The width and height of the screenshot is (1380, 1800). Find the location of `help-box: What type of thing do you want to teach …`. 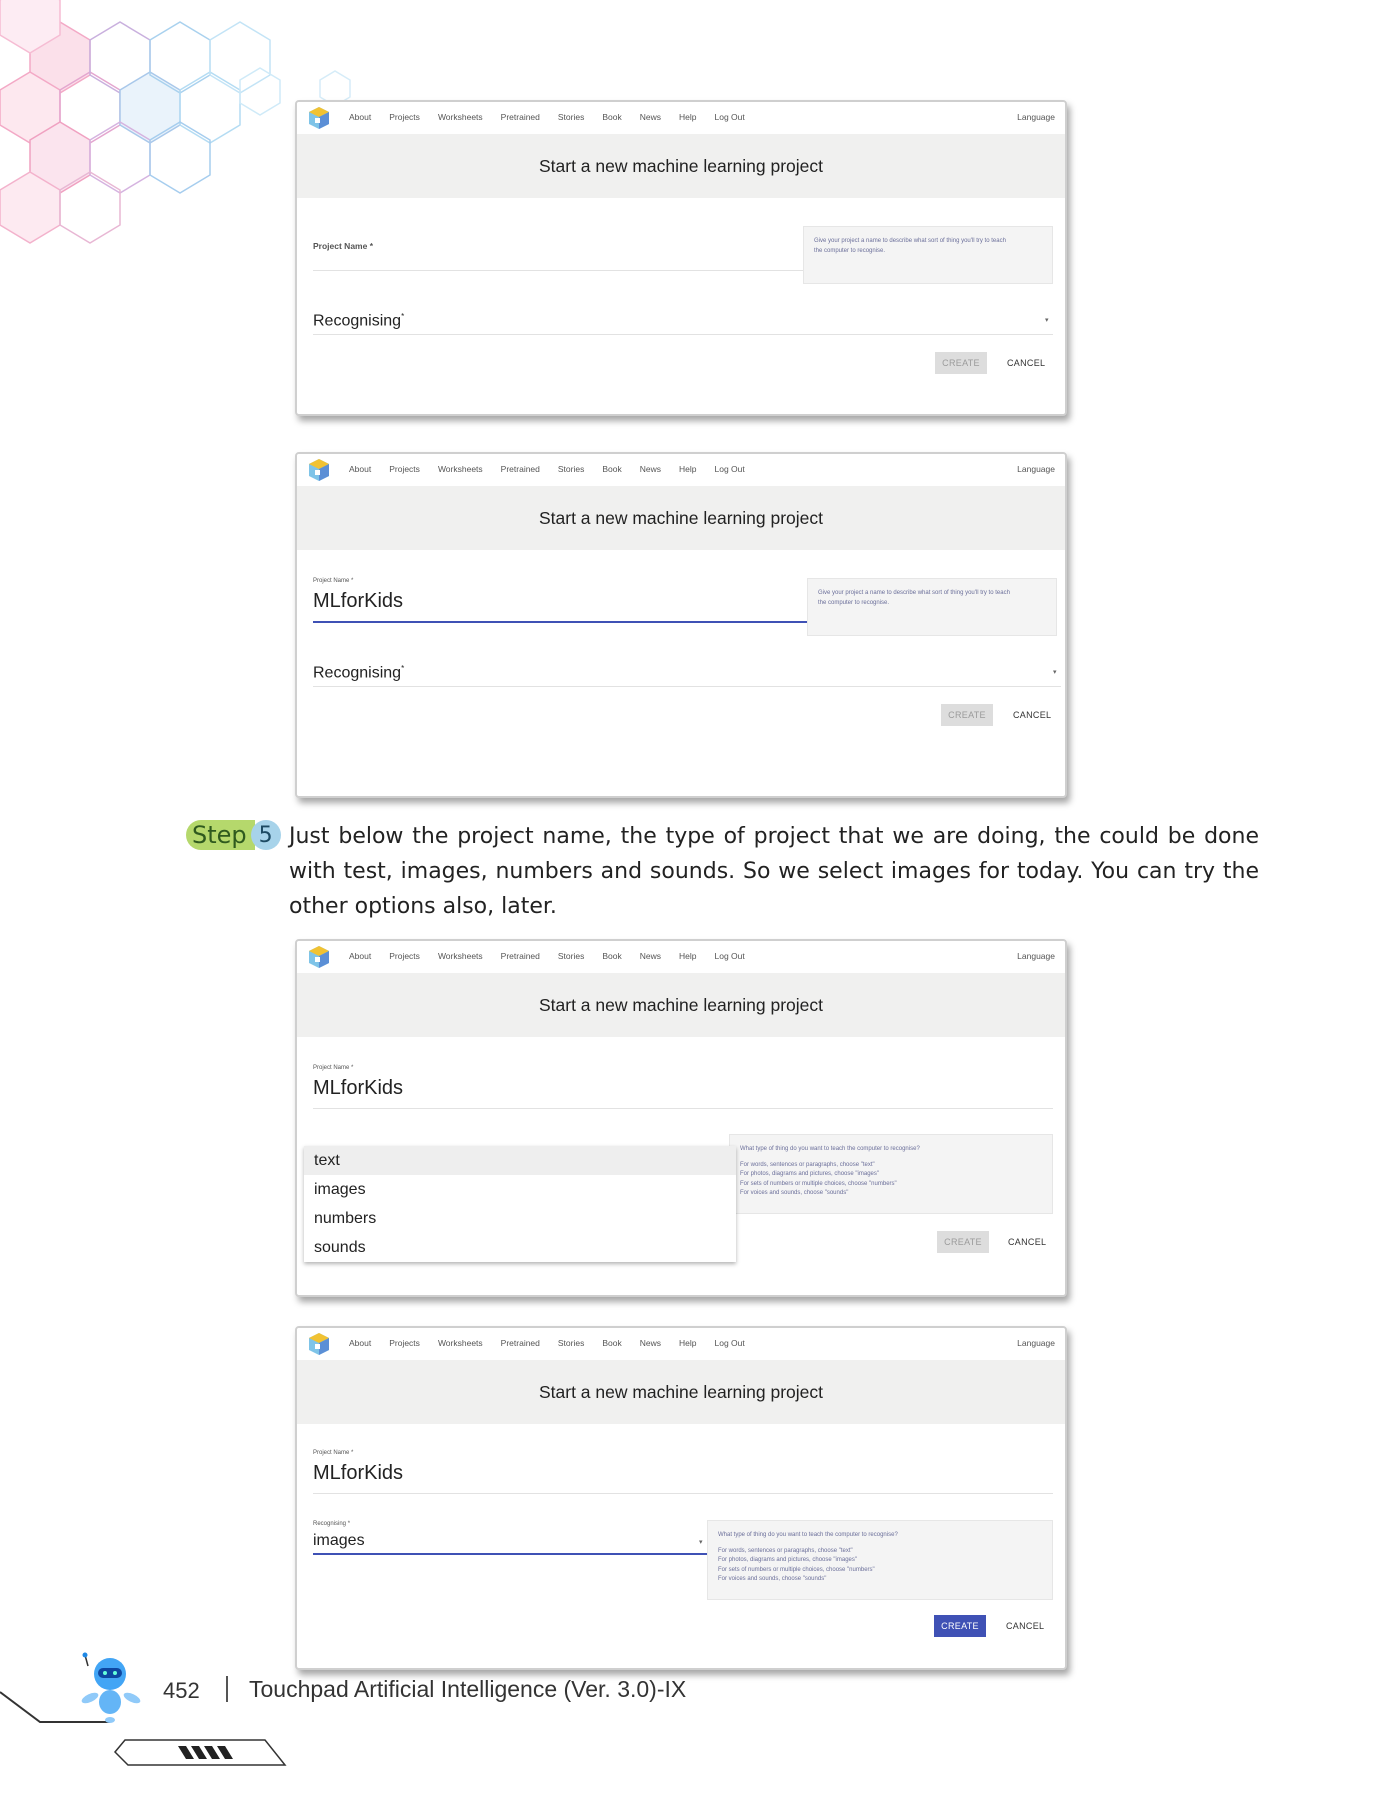

help-box: What type of thing do you want to teach … is located at coordinates (891, 1174).